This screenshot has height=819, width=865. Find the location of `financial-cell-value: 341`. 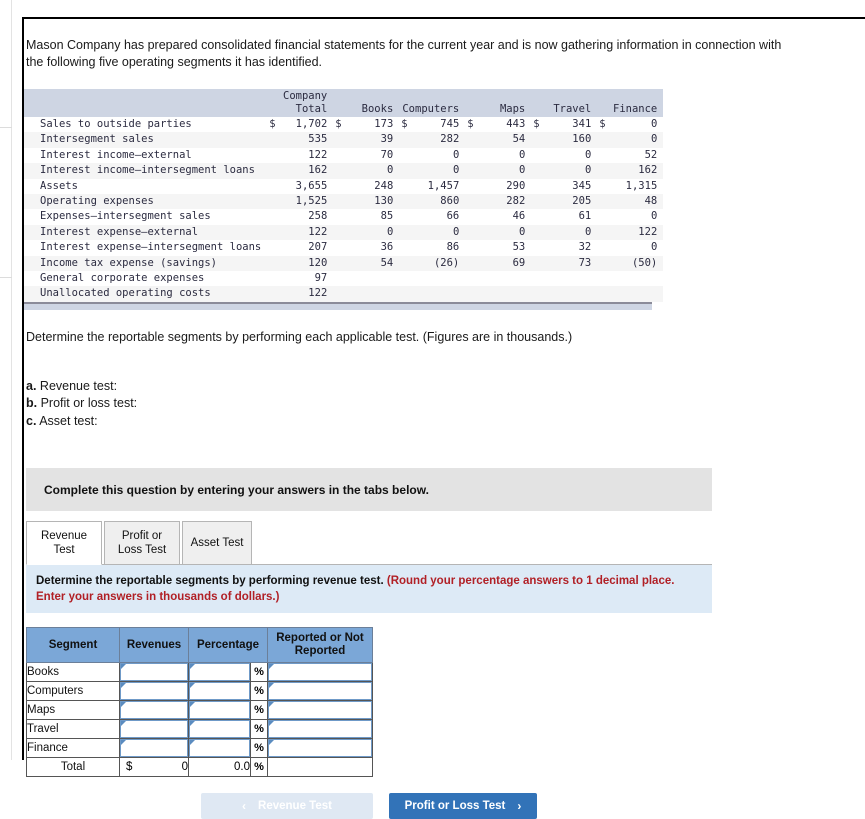

financial-cell-value: 341 is located at coordinates (582, 124).